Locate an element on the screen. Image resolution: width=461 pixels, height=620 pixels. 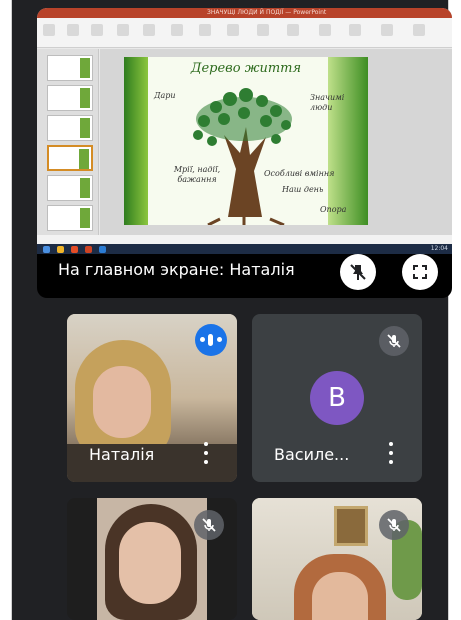
fullscreen-icon is located at coordinates (420, 272).